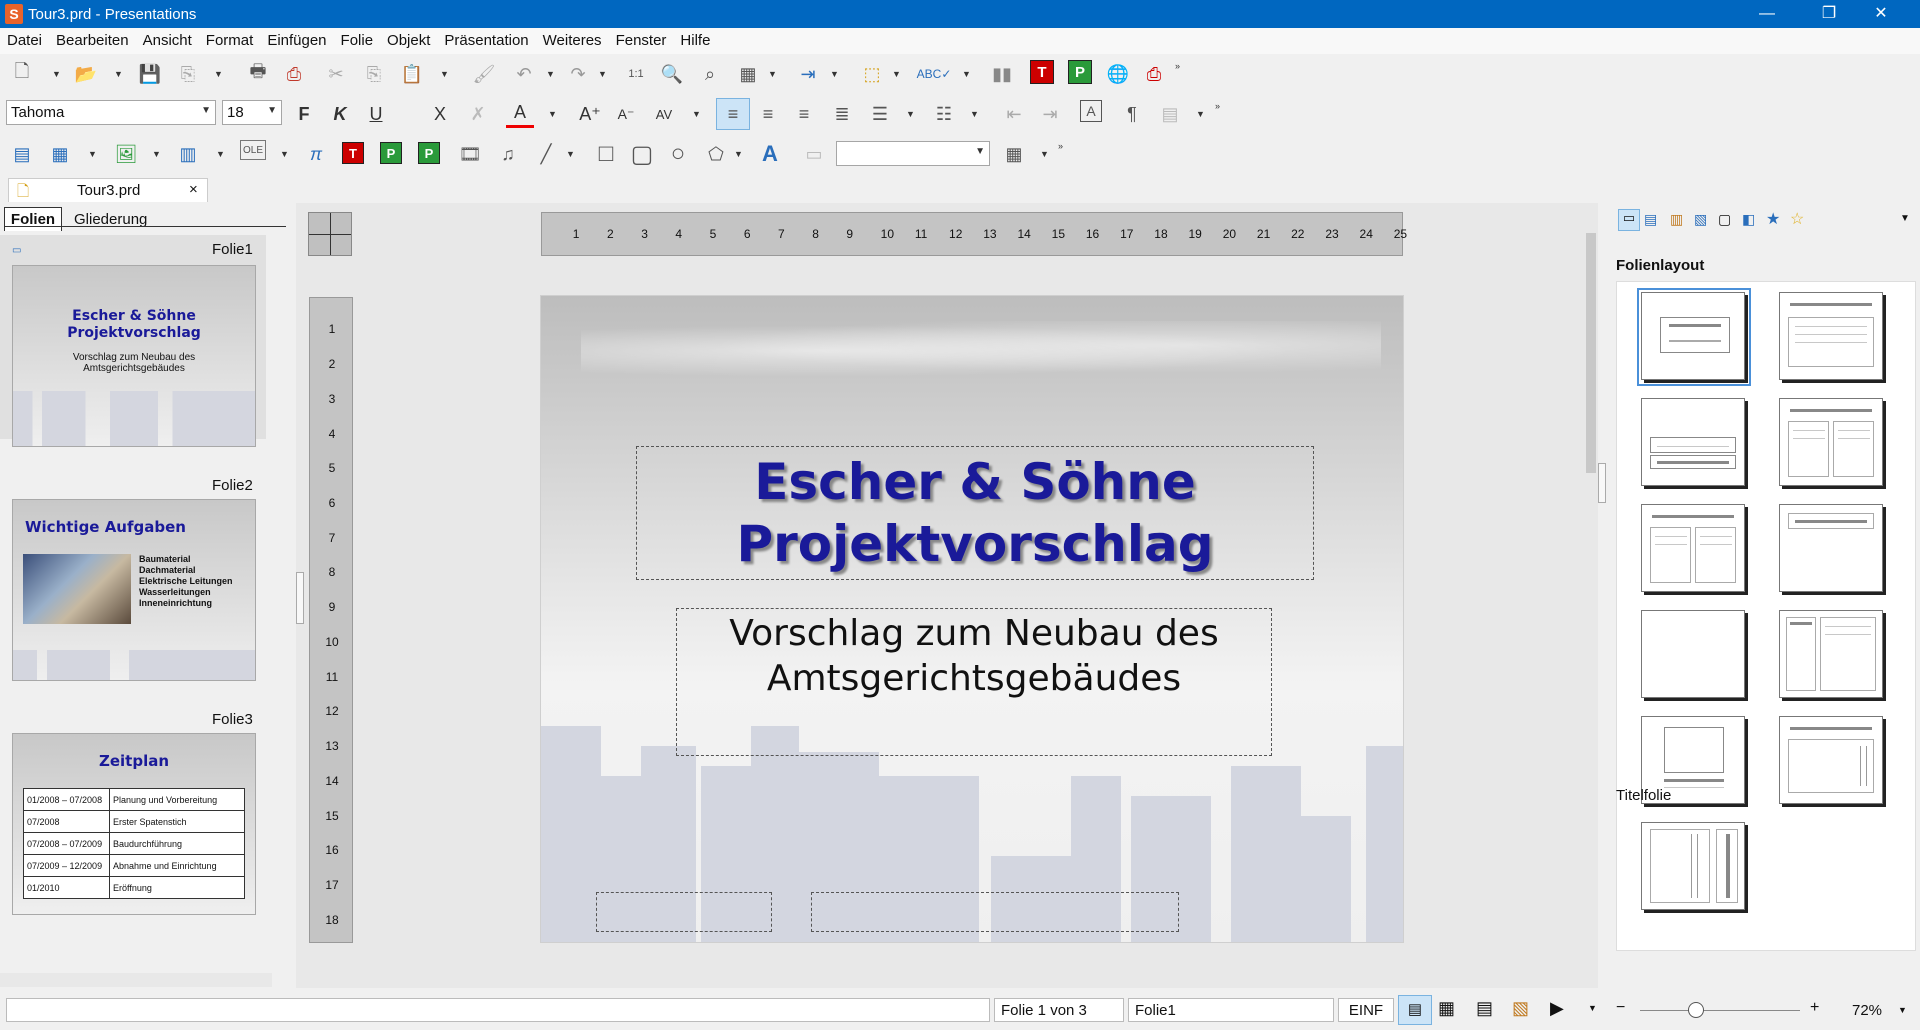 The image size is (1920, 1030). Describe the element at coordinates (221, 154) in the screenshot. I see `chart-dropdown-icon: ▼` at that location.